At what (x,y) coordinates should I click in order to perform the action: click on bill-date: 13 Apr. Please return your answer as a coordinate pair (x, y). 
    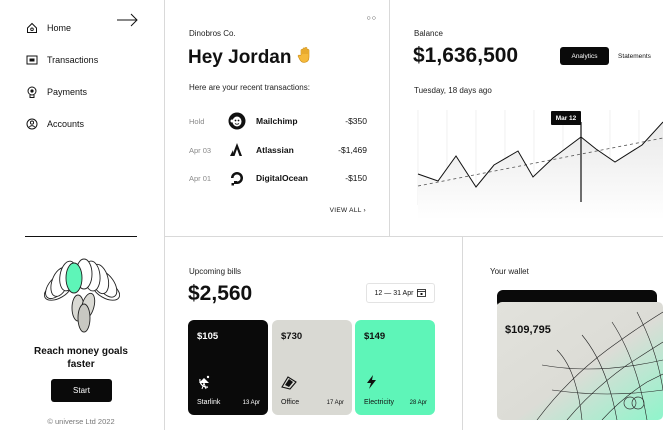
    Looking at the image, I should click on (251, 403).